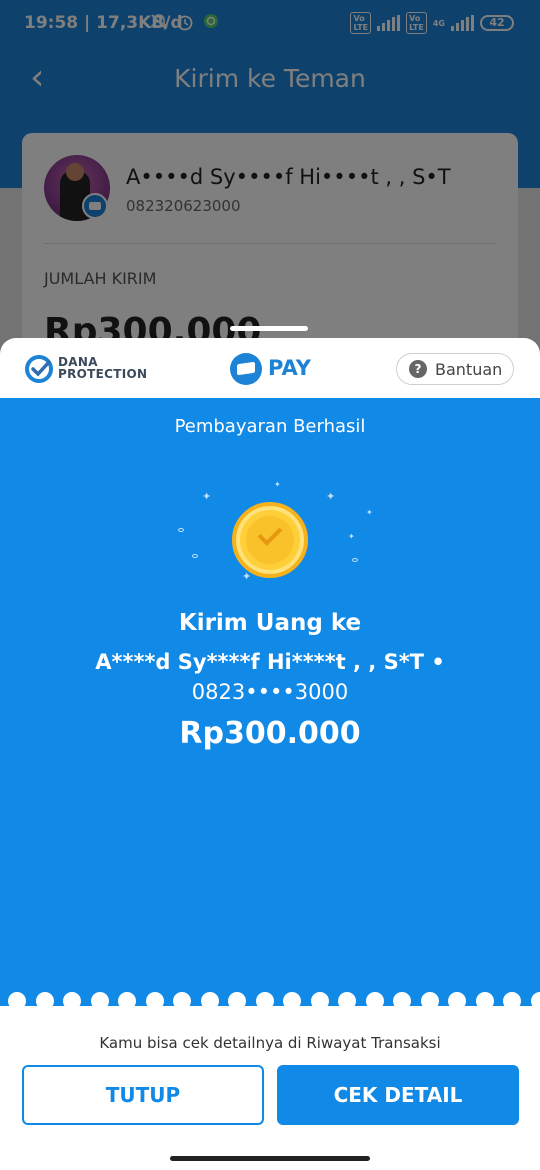 The width and height of the screenshot is (540, 1170). What do you see at coordinates (398, 1095) in the screenshot?
I see `view-detail-button: CEK DETAIL` at bounding box center [398, 1095].